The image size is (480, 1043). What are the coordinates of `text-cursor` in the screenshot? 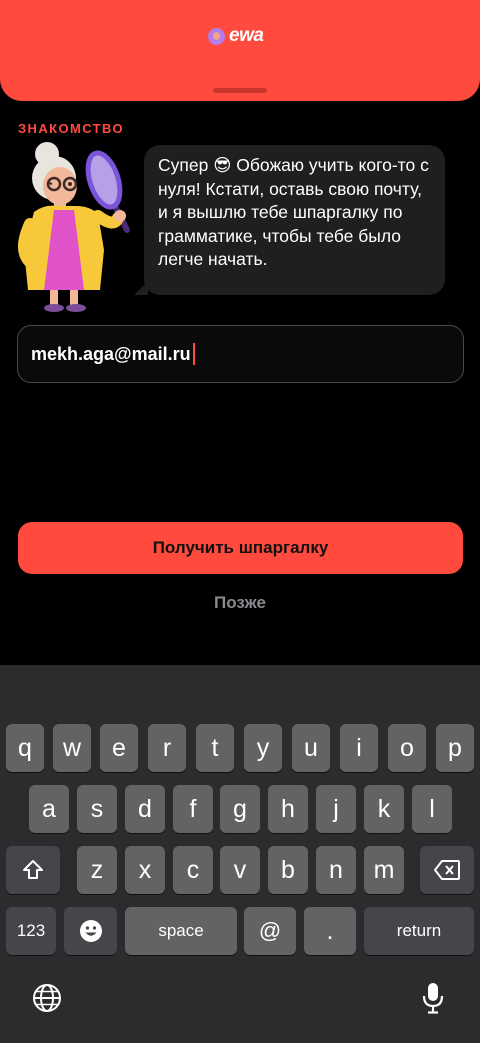 It's located at (193, 354).